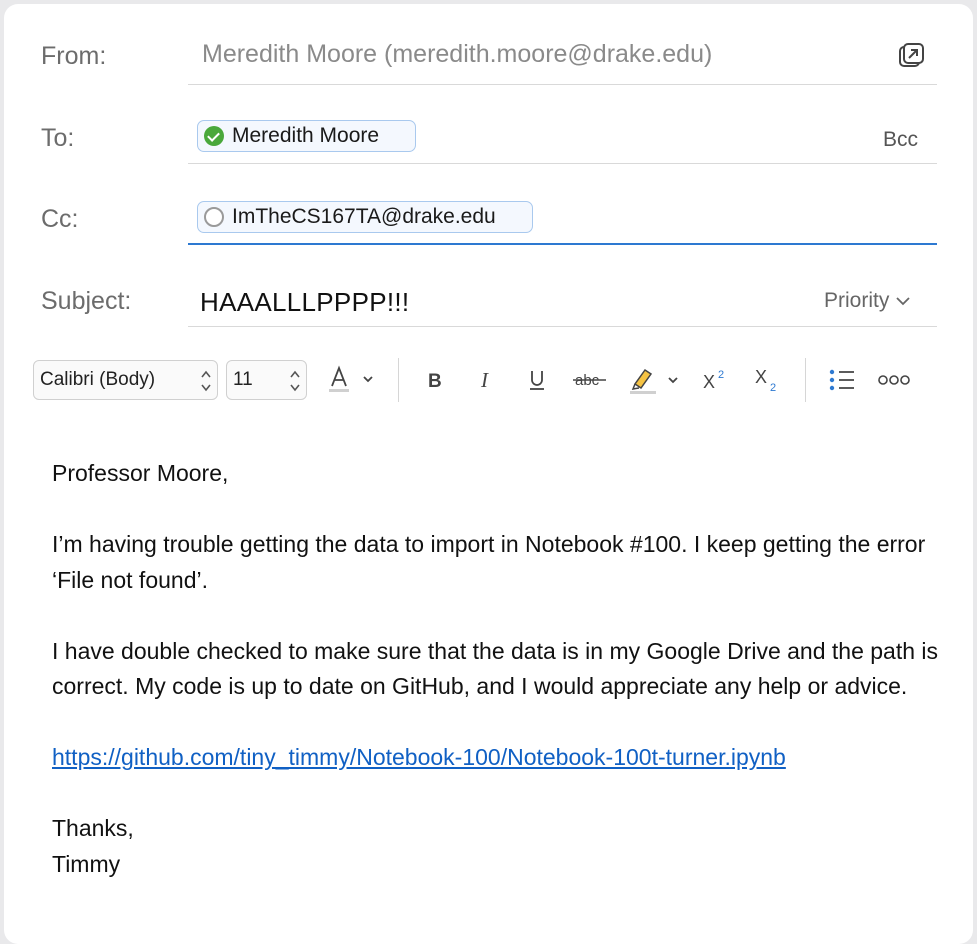 The width and height of the screenshot is (977, 944). I want to click on ellipsis-icon, so click(894, 380).